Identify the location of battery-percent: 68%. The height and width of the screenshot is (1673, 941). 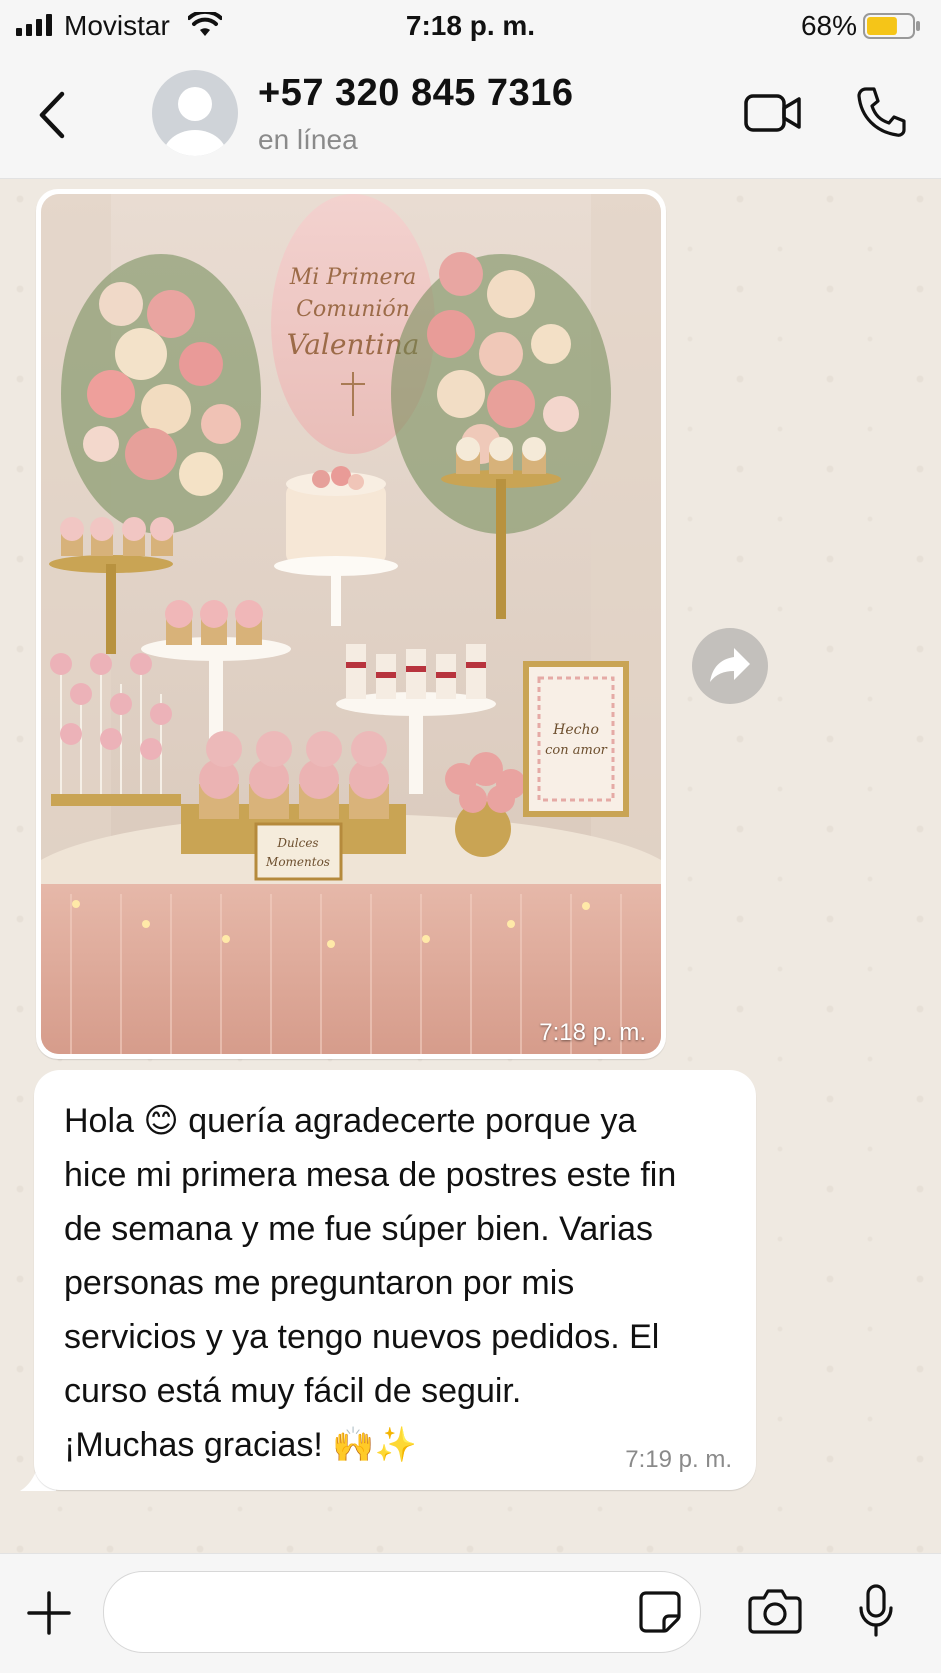
(828, 25).